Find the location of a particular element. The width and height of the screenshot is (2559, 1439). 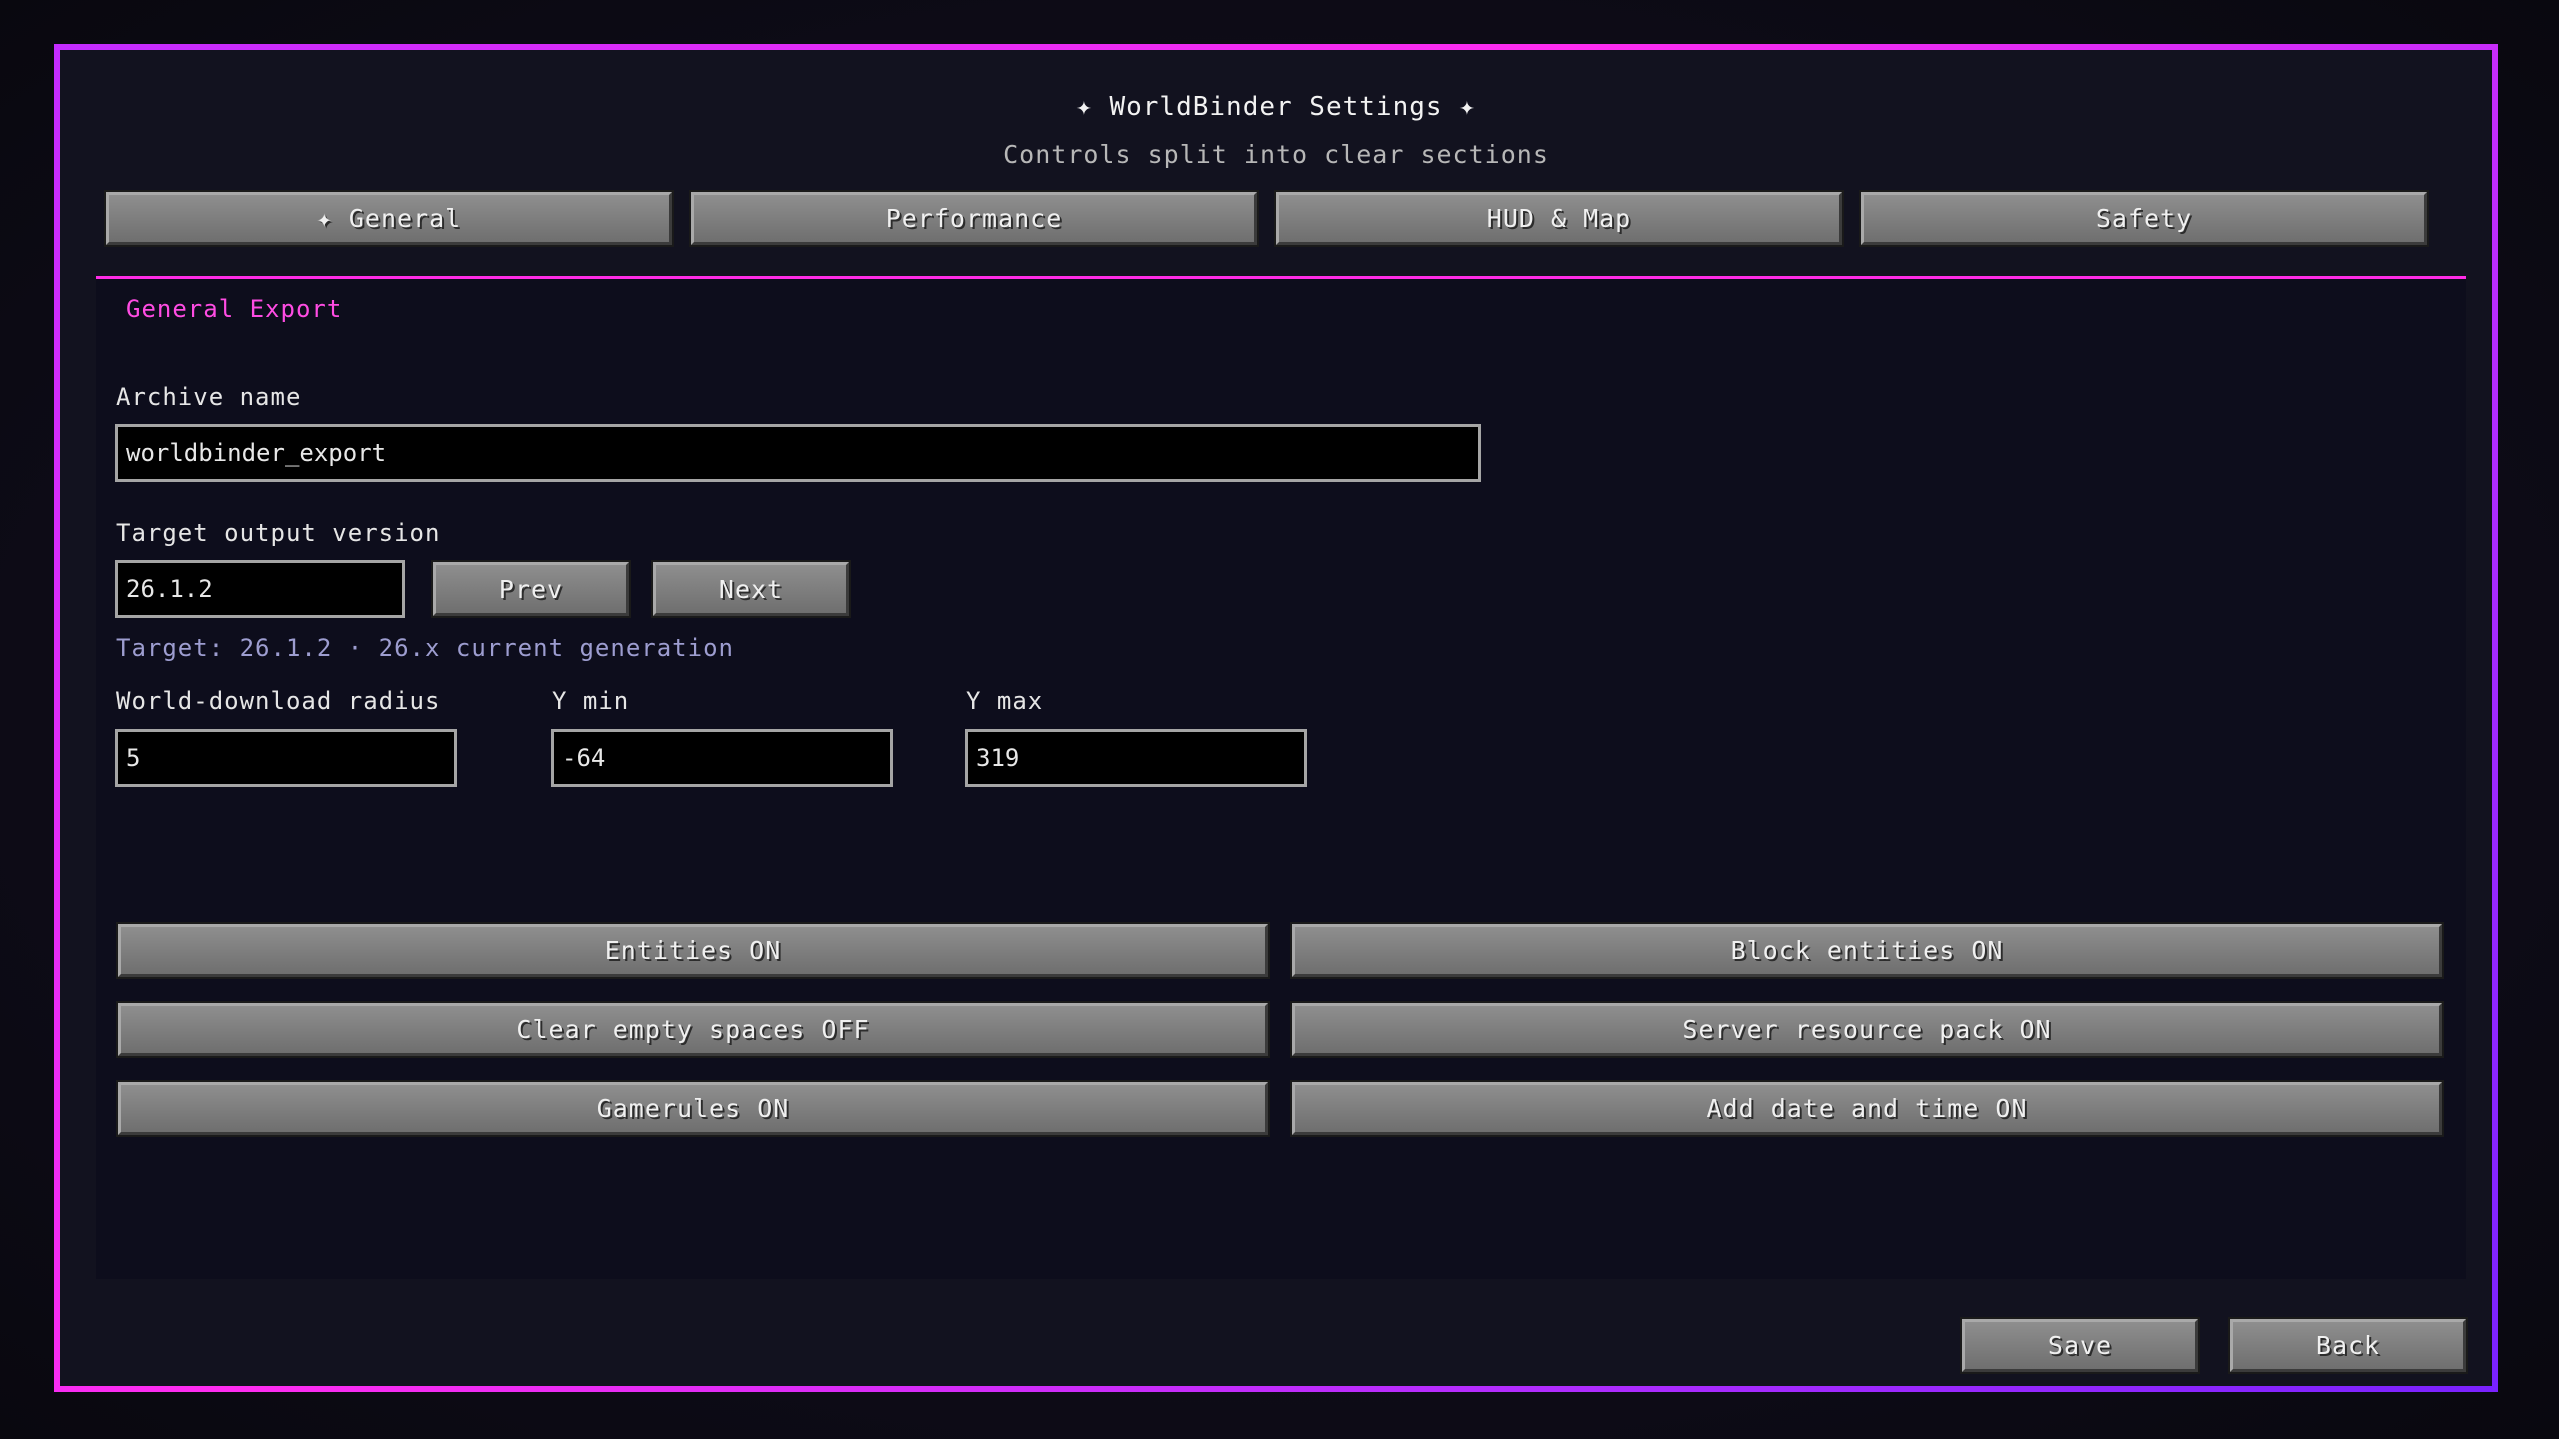

section-title: General Export is located at coordinates (234, 309).